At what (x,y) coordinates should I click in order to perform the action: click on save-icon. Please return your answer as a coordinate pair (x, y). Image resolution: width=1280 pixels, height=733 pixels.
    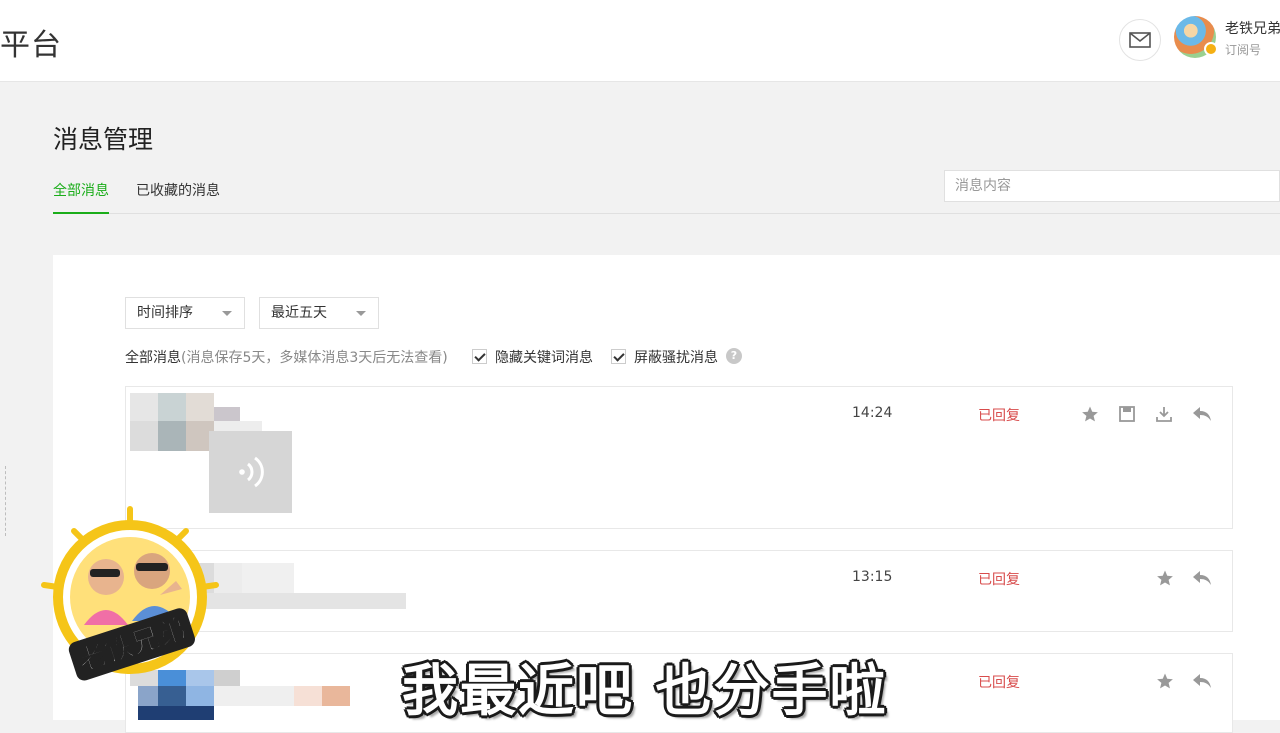
    Looking at the image, I should click on (1127, 414).